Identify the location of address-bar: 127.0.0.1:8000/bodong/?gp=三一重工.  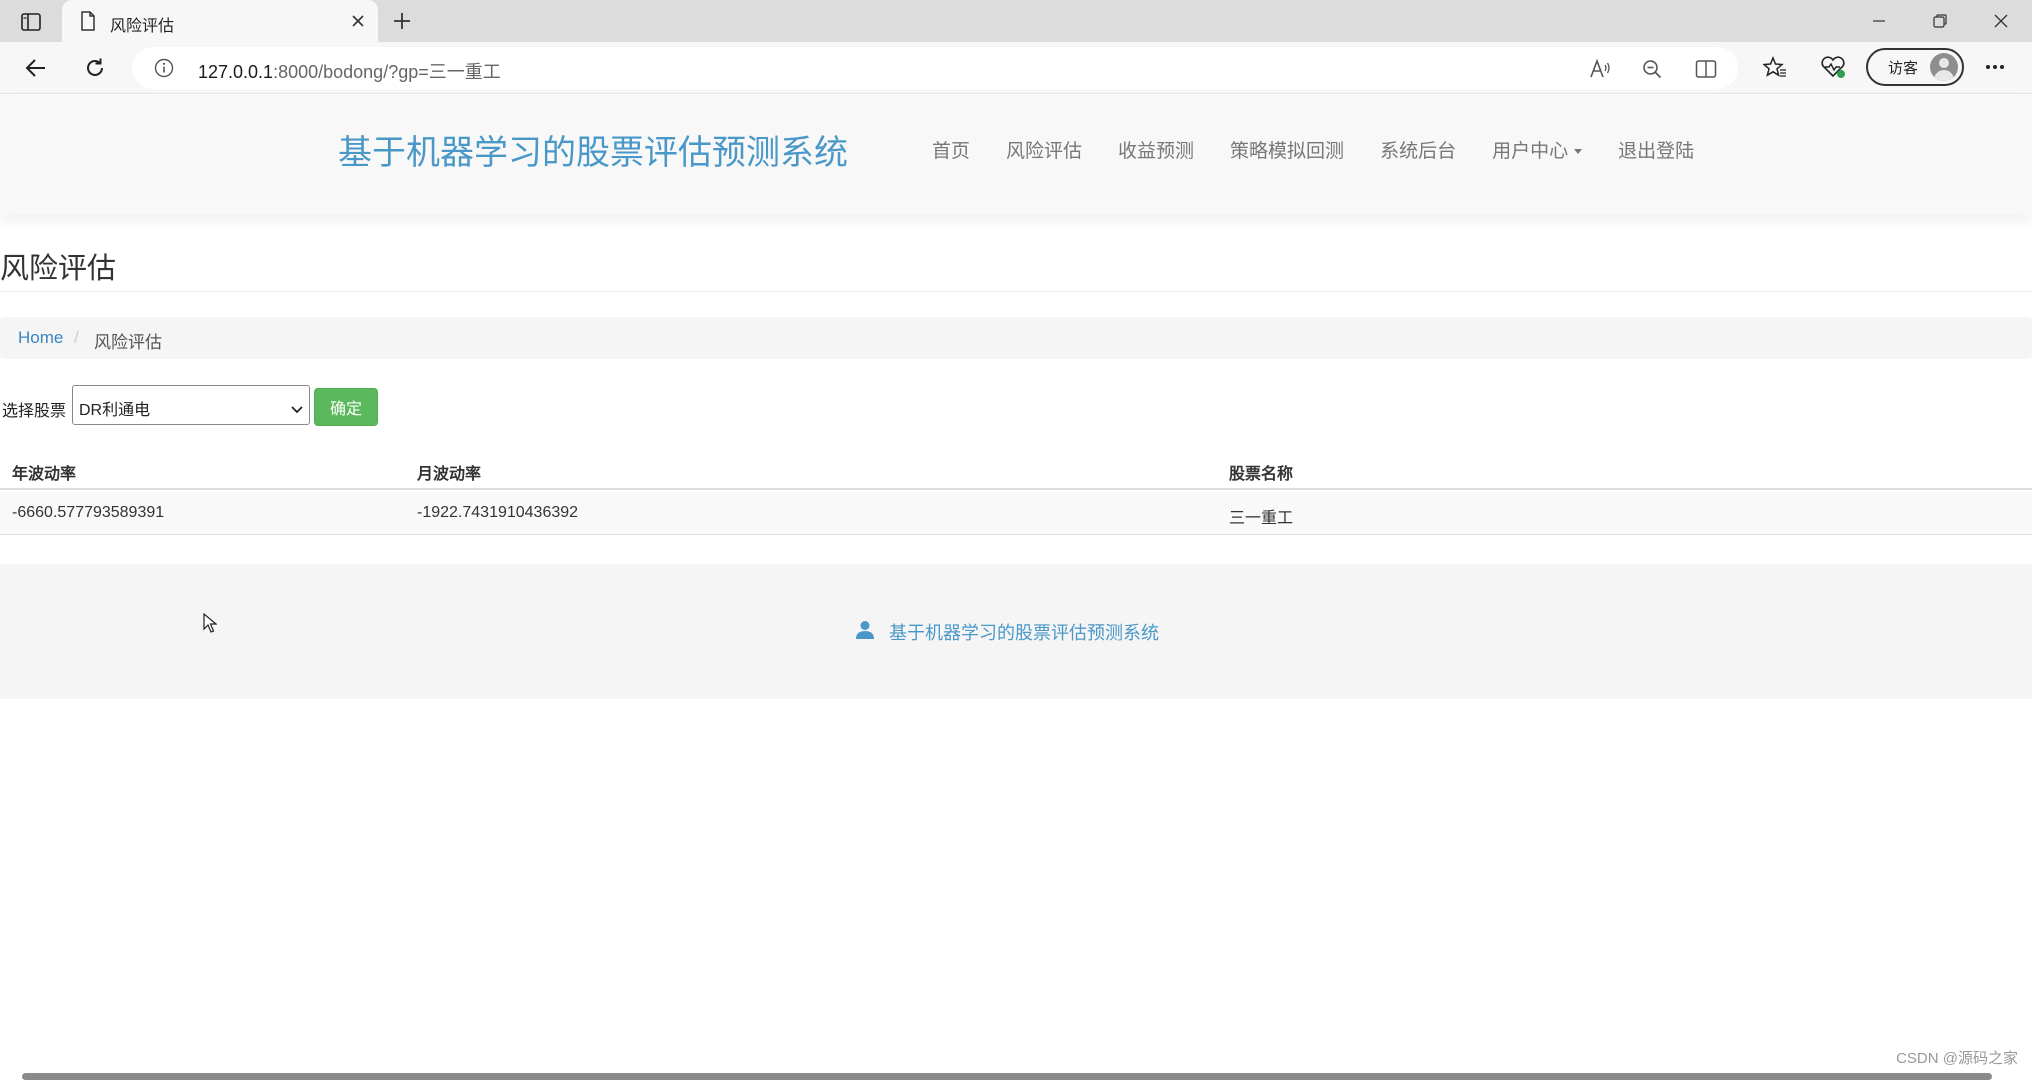
(935, 68).